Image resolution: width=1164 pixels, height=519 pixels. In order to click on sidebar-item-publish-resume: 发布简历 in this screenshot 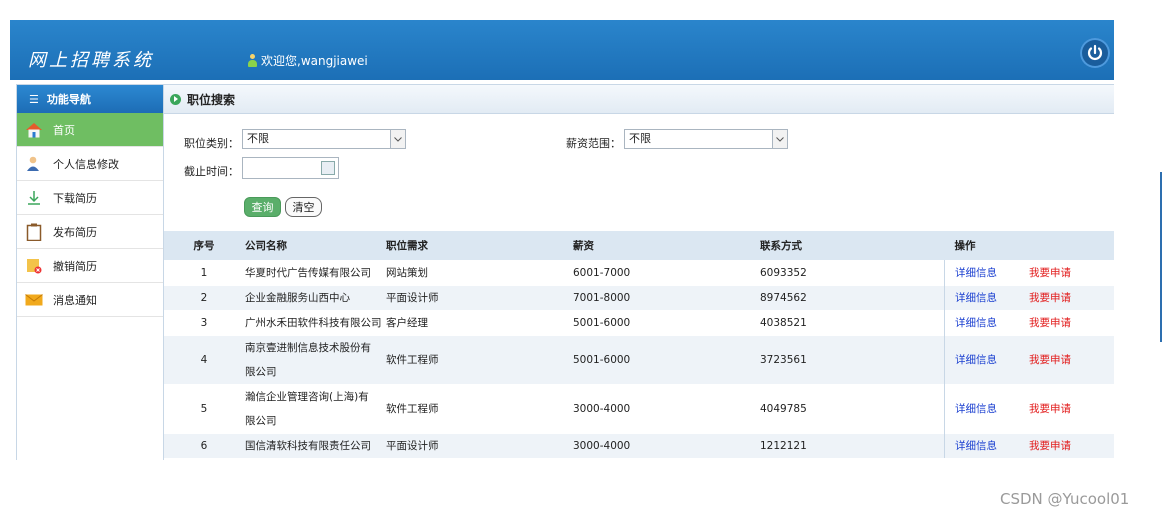, I will do `click(90, 232)`.